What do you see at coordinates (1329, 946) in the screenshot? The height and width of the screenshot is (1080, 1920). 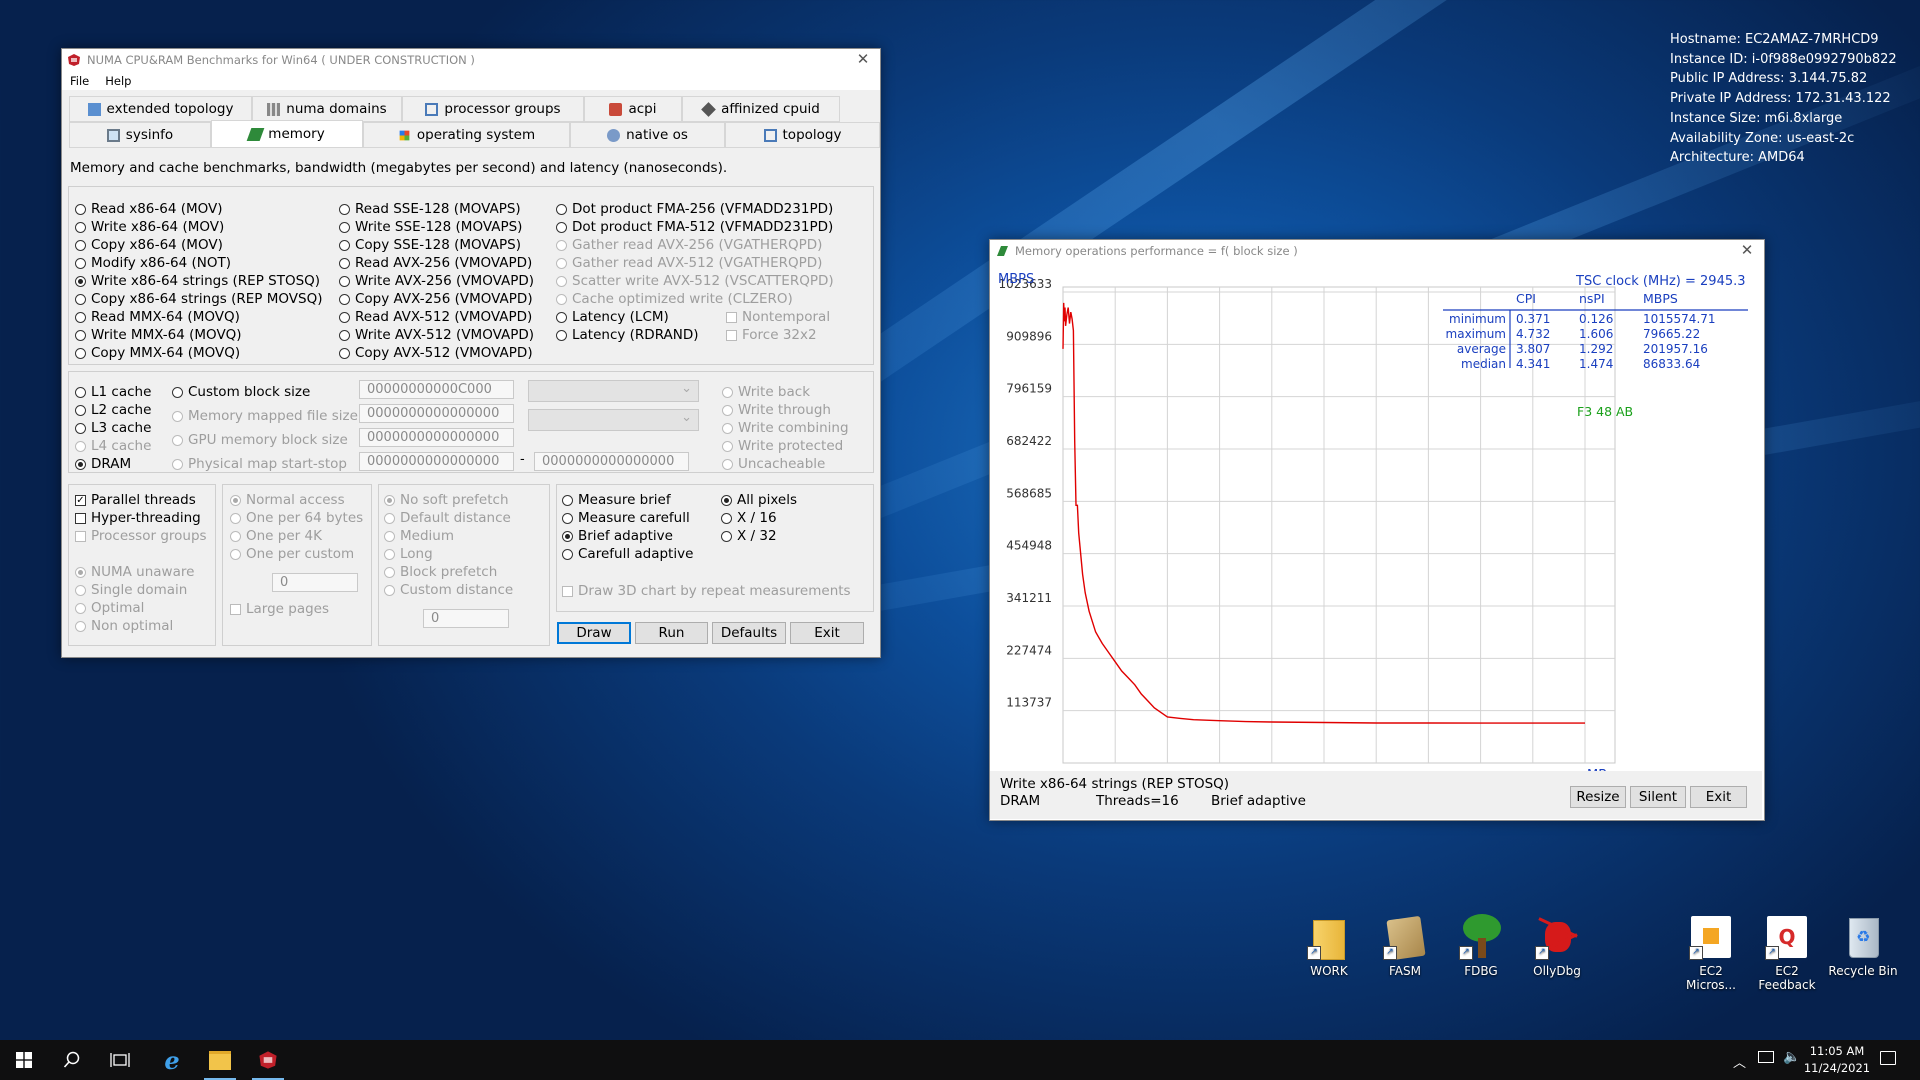 I see `desktop-icon-work: ↗ WORK` at bounding box center [1329, 946].